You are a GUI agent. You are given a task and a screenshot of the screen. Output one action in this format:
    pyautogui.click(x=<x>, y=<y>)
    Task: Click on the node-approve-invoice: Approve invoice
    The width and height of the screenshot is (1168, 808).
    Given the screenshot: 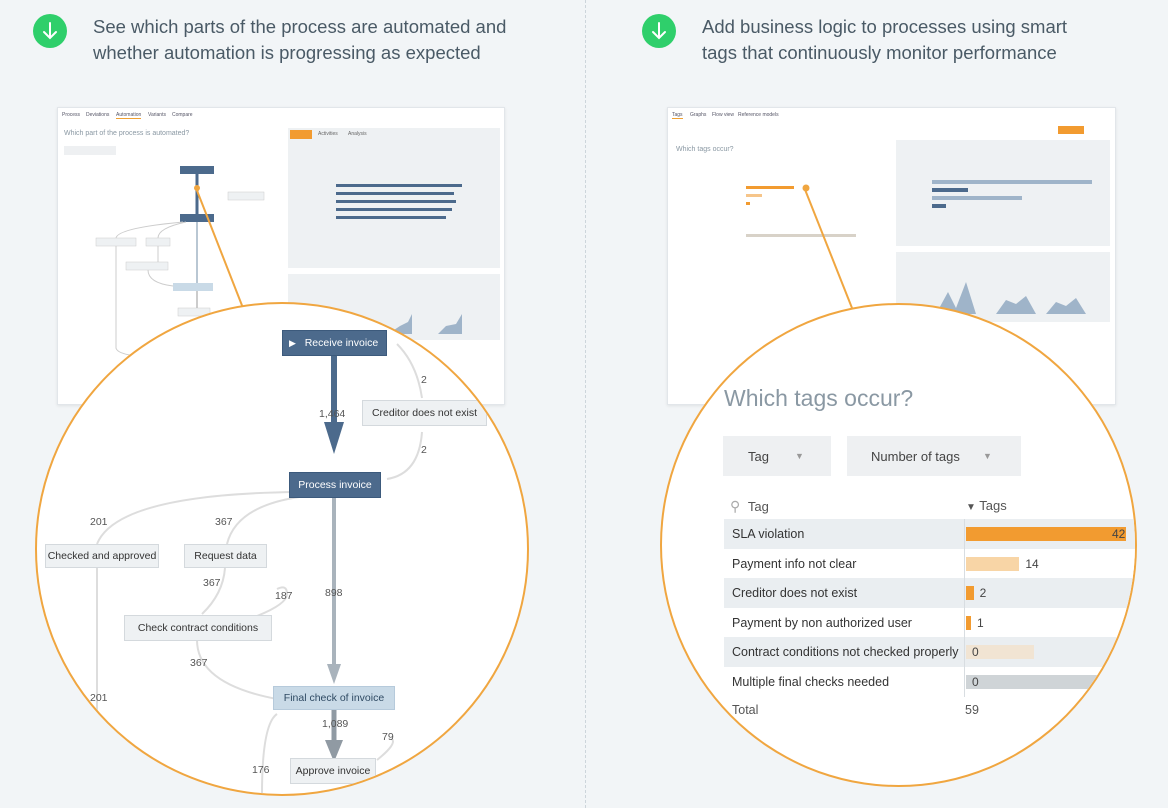 What is the action you would take?
    pyautogui.click(x=333, y=771)
    